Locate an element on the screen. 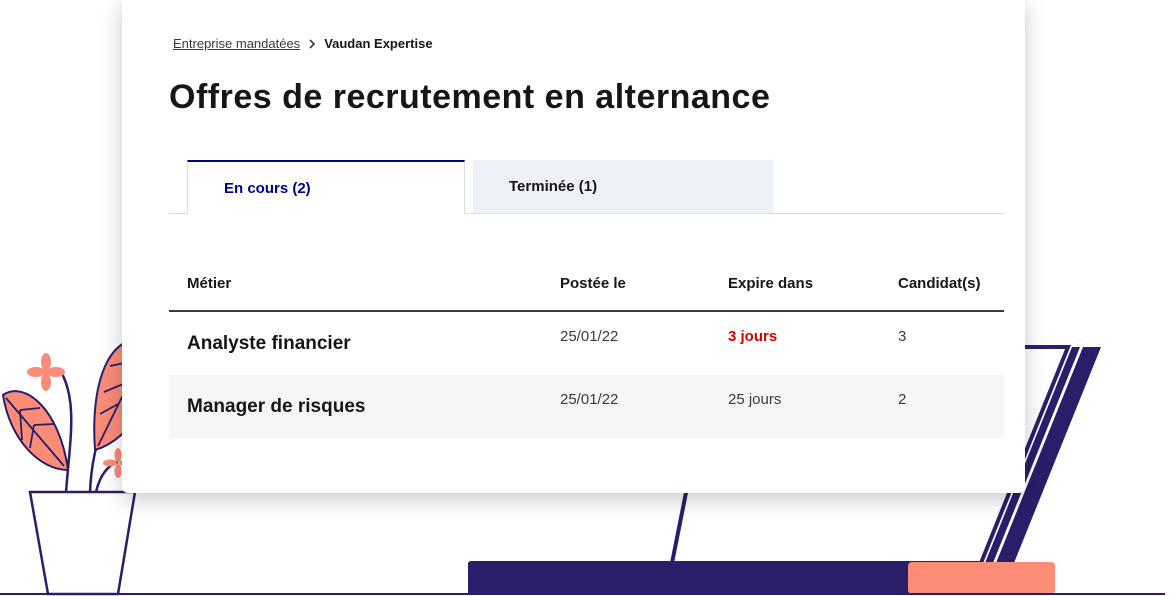 This screenshot has height=596, width=1172. breadcrumb: Entreprise mandatées Vaudan Expertise is located at coordinates (303, 43).